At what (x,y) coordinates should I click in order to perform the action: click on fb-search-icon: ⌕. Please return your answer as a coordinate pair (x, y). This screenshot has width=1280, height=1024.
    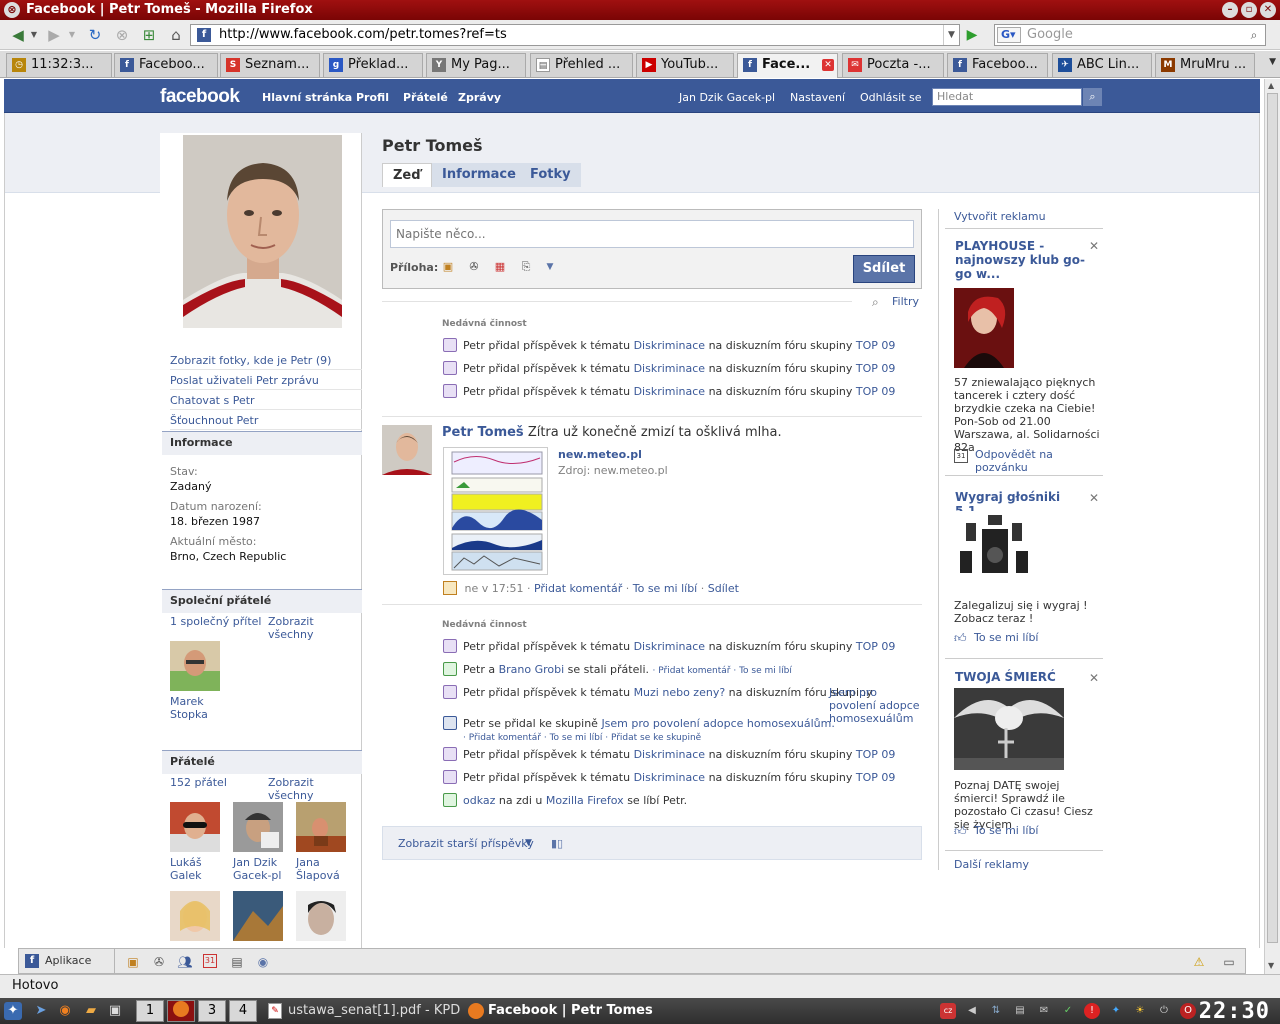
    Looking at the image, I should click on (1092, 97).